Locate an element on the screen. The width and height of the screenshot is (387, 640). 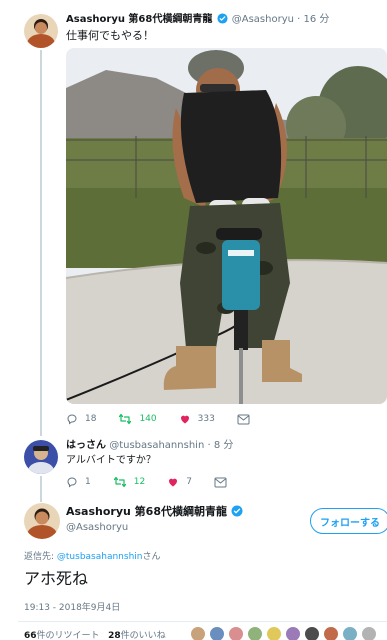
reply-to-handle: @tusbasahannshin is located at coordinates (100, 557).